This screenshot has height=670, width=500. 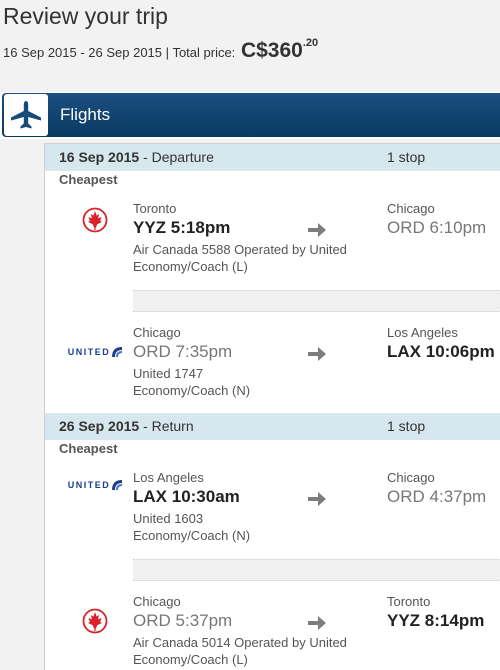 I want to click on carrier-info: Air Canada 5588 Operated by United, so click(x=240, y=249).